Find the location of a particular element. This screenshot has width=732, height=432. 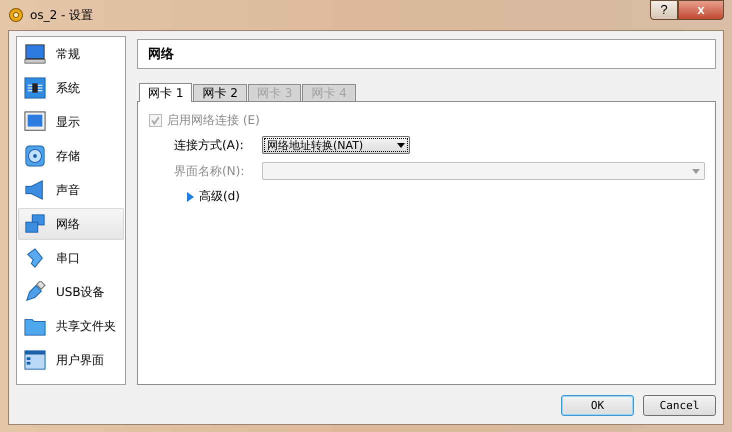

sidebar-label: 常规 is located at coordinates (68, 54).